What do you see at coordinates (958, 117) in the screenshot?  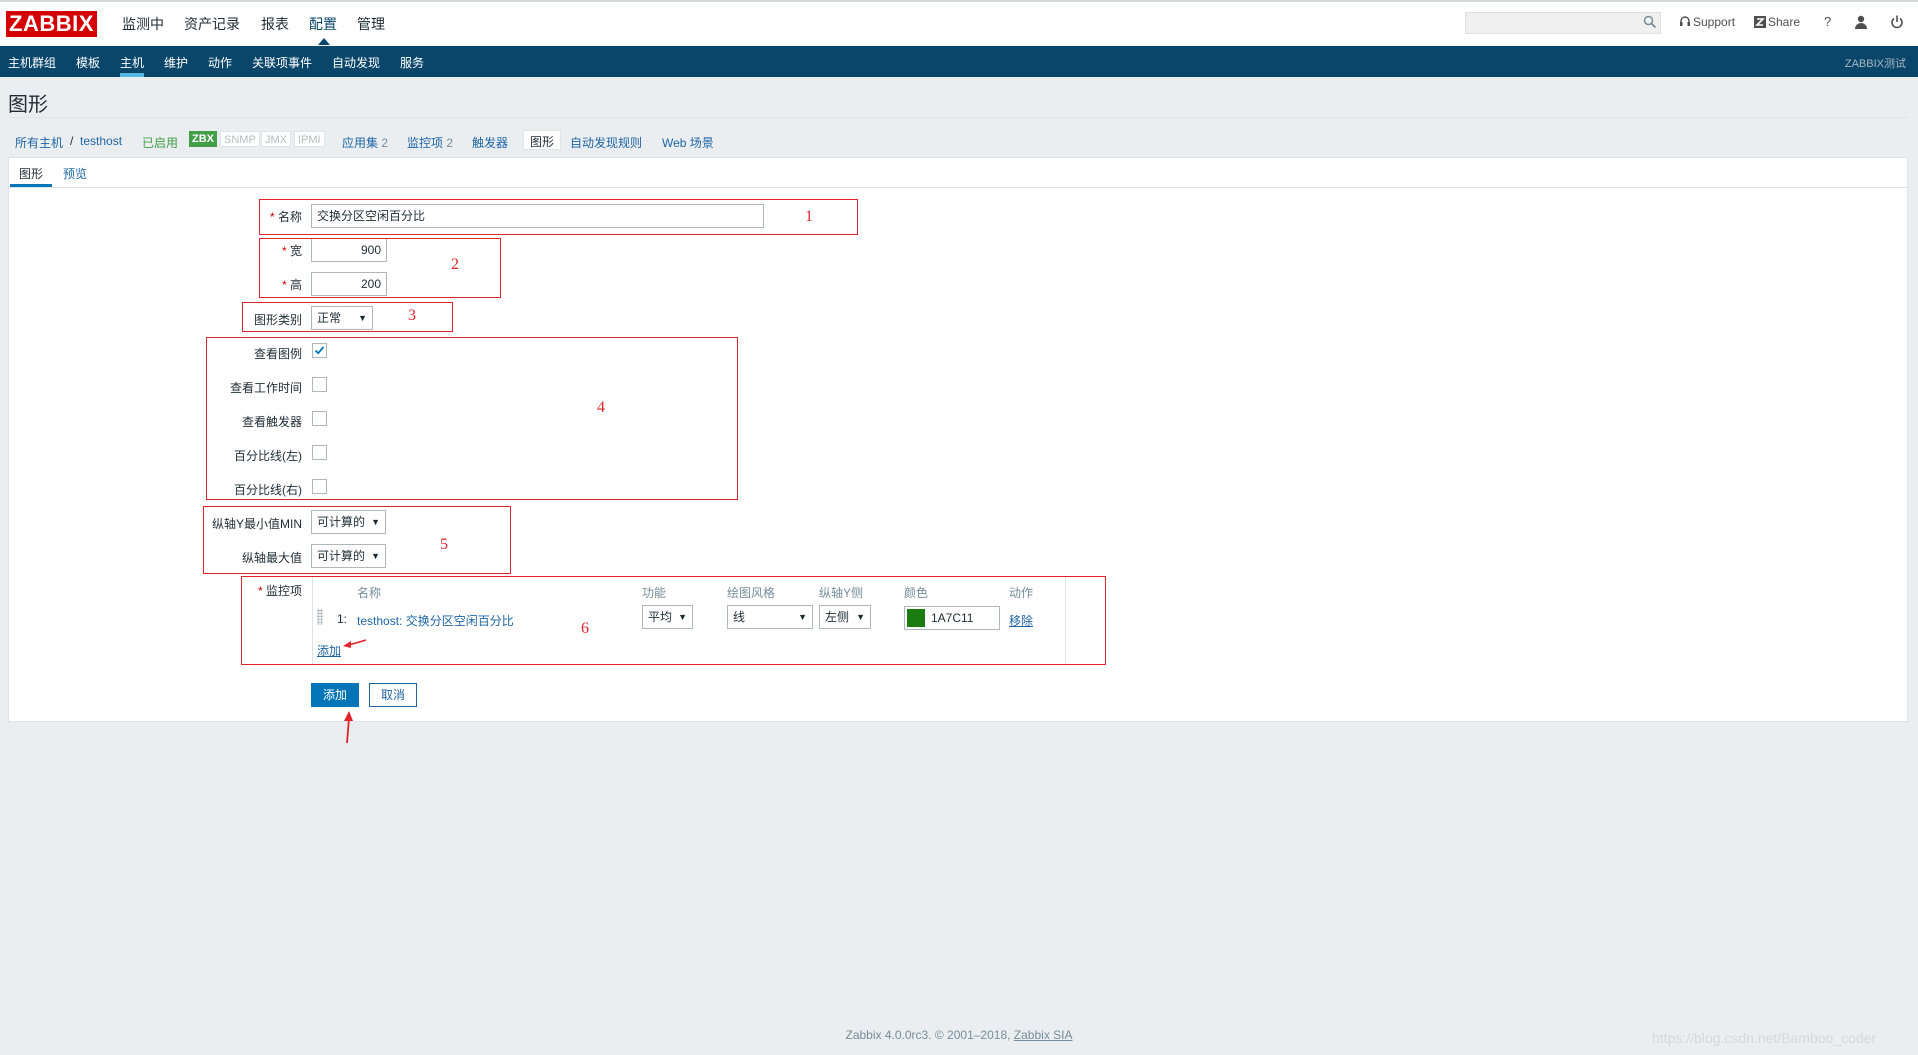 I see `title-divider` at bounding box center [958, 117].